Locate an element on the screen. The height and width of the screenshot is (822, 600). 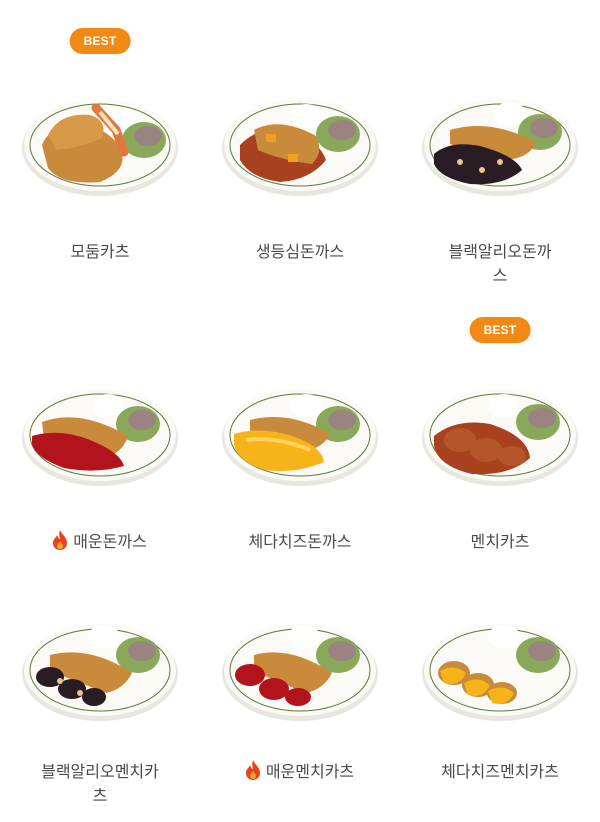
menu-item: BEST 멘치카츠 is located at coordinates (500, 435).